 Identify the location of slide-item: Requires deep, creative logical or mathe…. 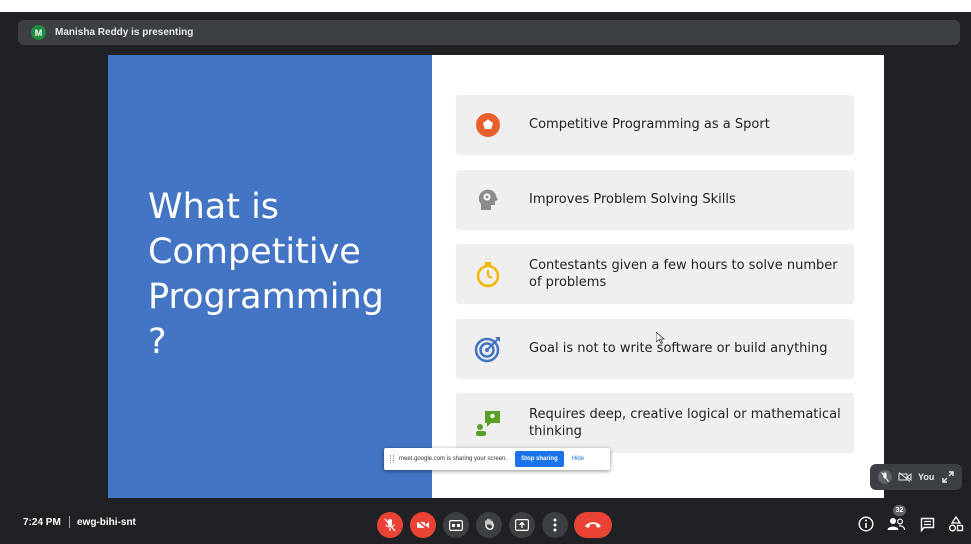
(655, 422).